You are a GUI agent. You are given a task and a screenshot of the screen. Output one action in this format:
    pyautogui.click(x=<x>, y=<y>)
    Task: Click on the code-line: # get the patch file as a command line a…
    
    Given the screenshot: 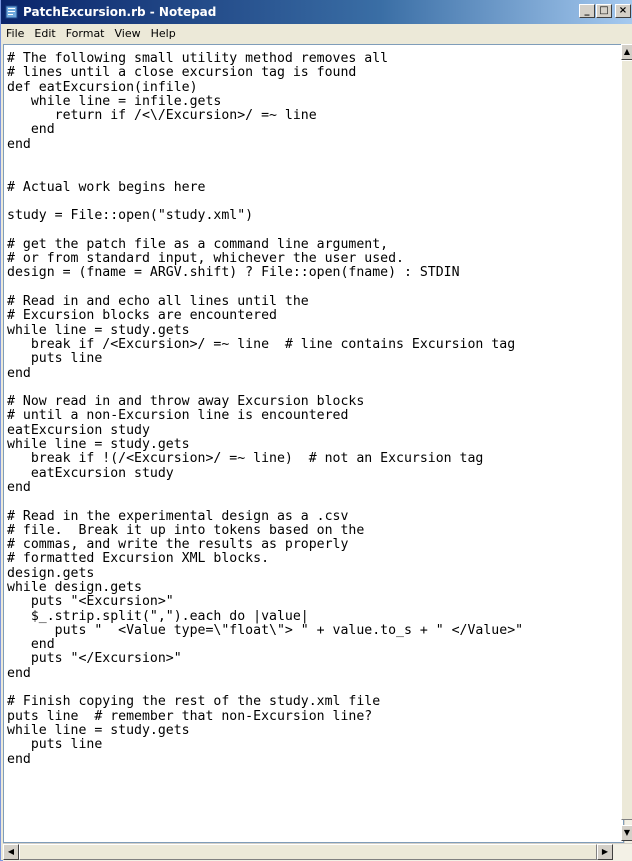 What is the action you would take?
    pyautogui.click(x=198, y=244)
    